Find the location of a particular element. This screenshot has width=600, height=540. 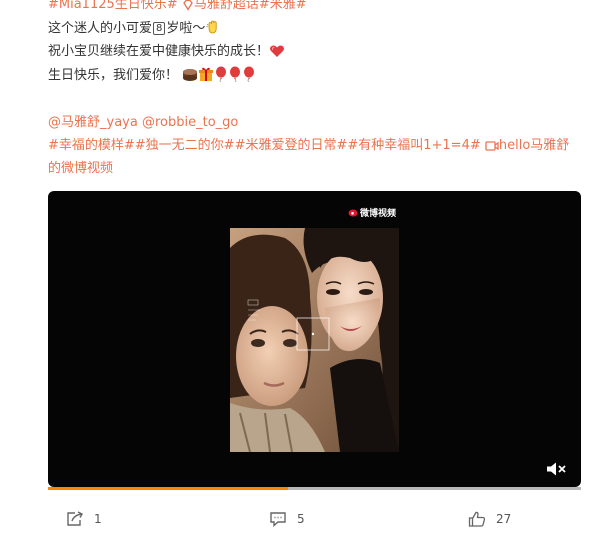

post-text-love: 生日快乐，我们爱你！ is located at coordinates (113, 75).